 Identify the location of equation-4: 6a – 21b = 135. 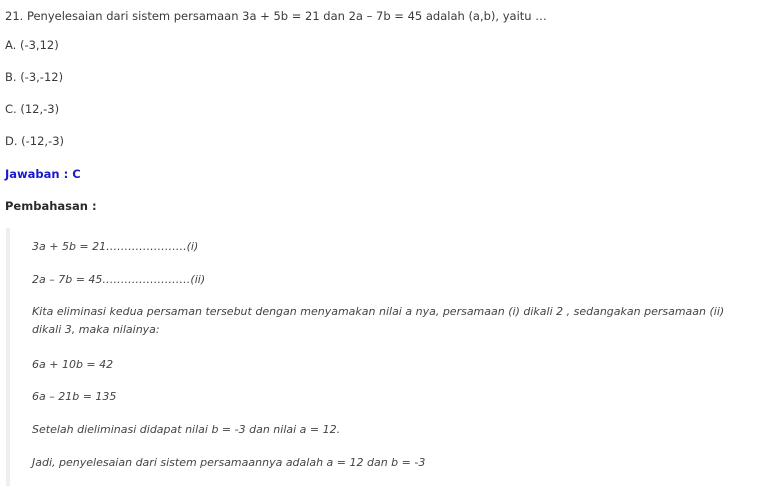
(74, 396).